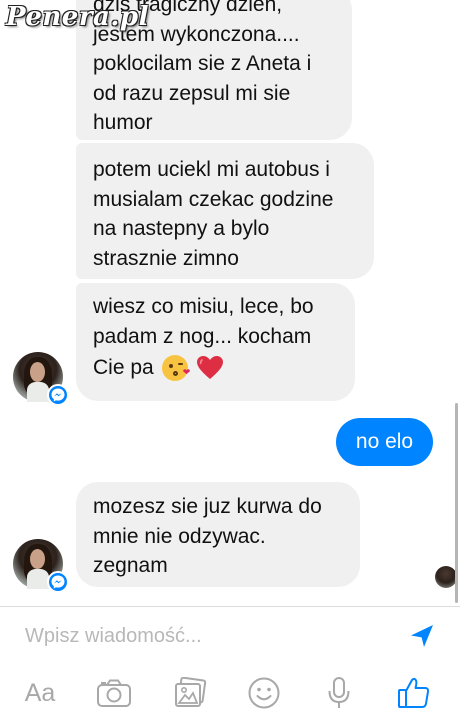 The height and width of the screenshot is (727, 460). Describe the element at coordinates (209, 367) in the screenshot. I see `red-heart-emoji` at that location.